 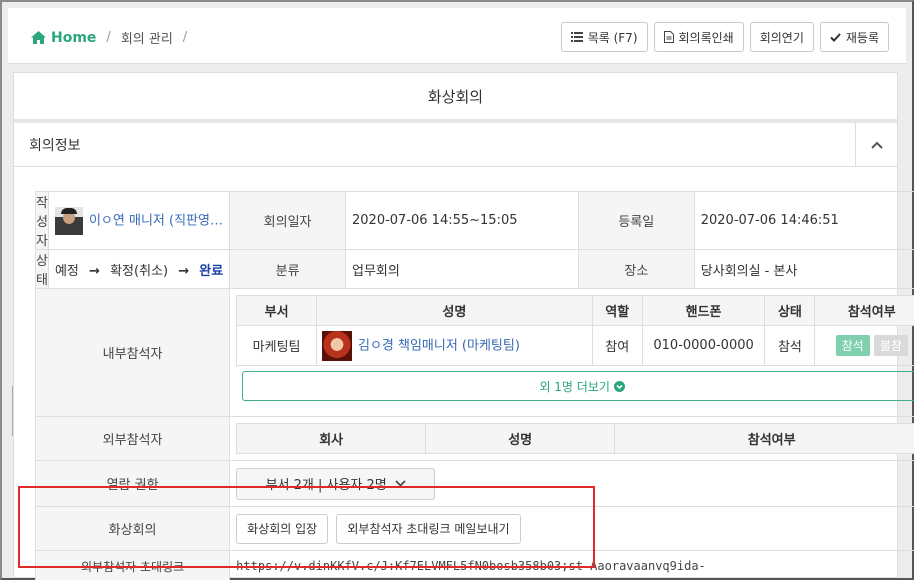 What do you see at coordinates (132, 483) in the screenshot?
I see `permission-label: 열람 권한` at bounding box center [132, 483].